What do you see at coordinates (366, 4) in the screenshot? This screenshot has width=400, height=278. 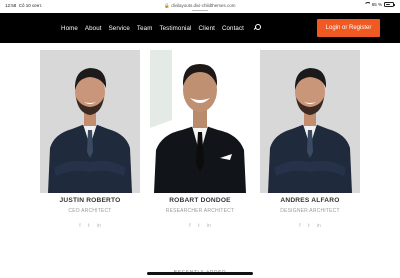 I see `wifi-icon` at bounding box center [366, 4].